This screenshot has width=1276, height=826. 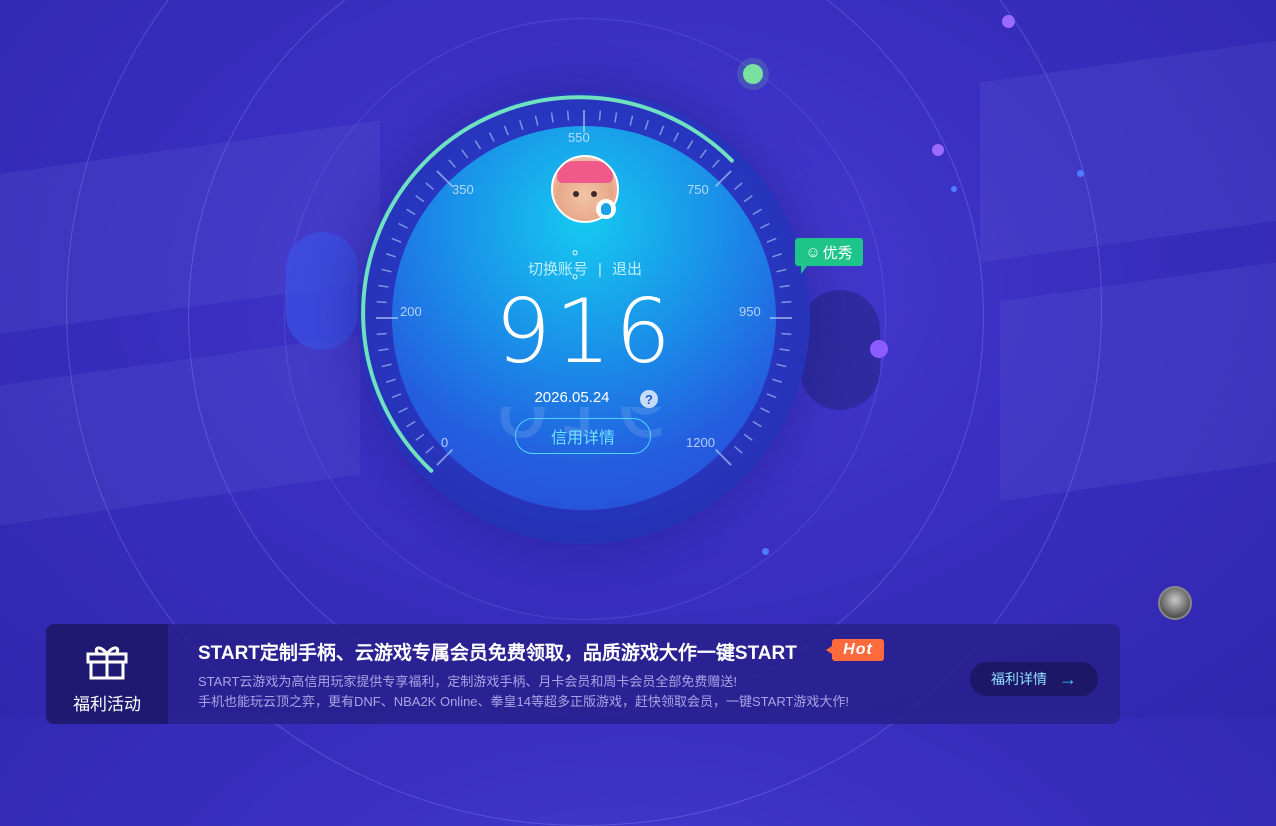 What do you see at coordinates (585, 331) in the screenshot?
I see `credit-score: 916` at bounding box center [585, 331].